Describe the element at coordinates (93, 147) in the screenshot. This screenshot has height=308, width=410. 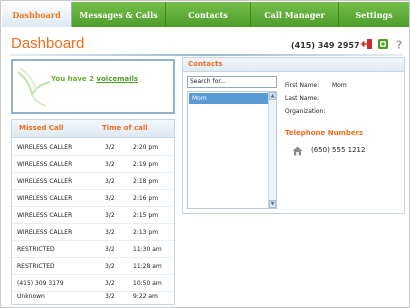
I see `missed-call-row: WIRELESS CALLER 3/2 2:20 pm` at that location.